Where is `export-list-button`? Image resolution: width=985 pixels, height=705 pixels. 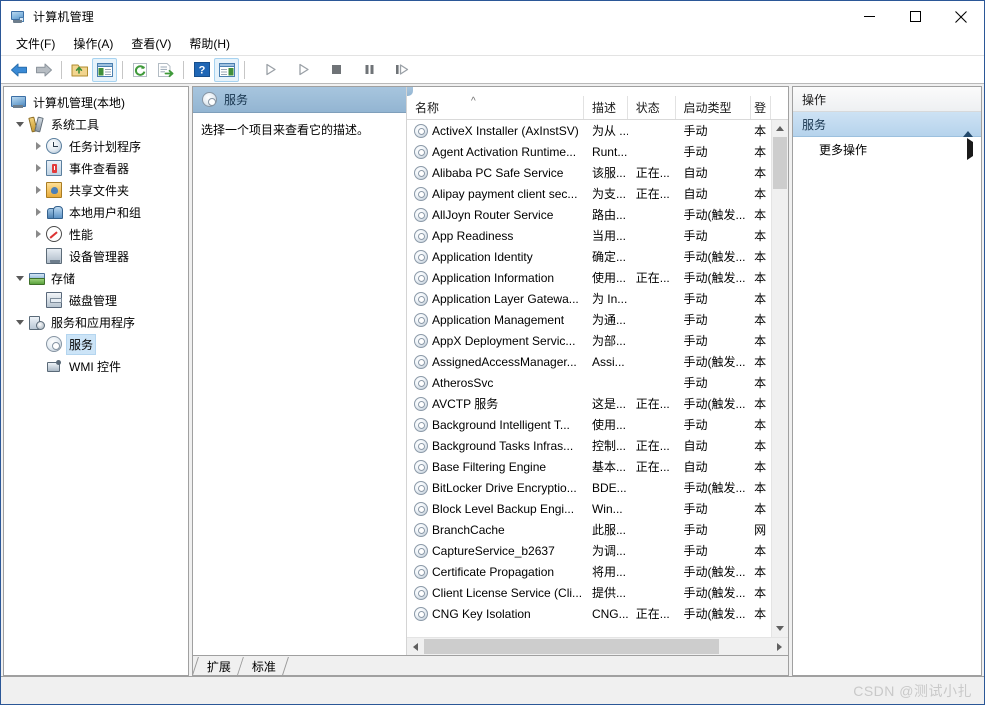
export-list-button is located at coordinates (165, 70).